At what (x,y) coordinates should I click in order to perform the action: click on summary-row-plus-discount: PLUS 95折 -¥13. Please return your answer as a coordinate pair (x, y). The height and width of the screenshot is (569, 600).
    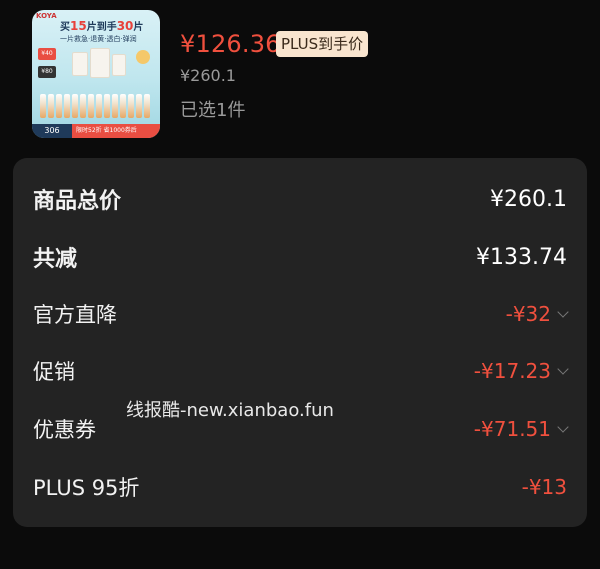
    Looking at the image, I should click on (300, 487).